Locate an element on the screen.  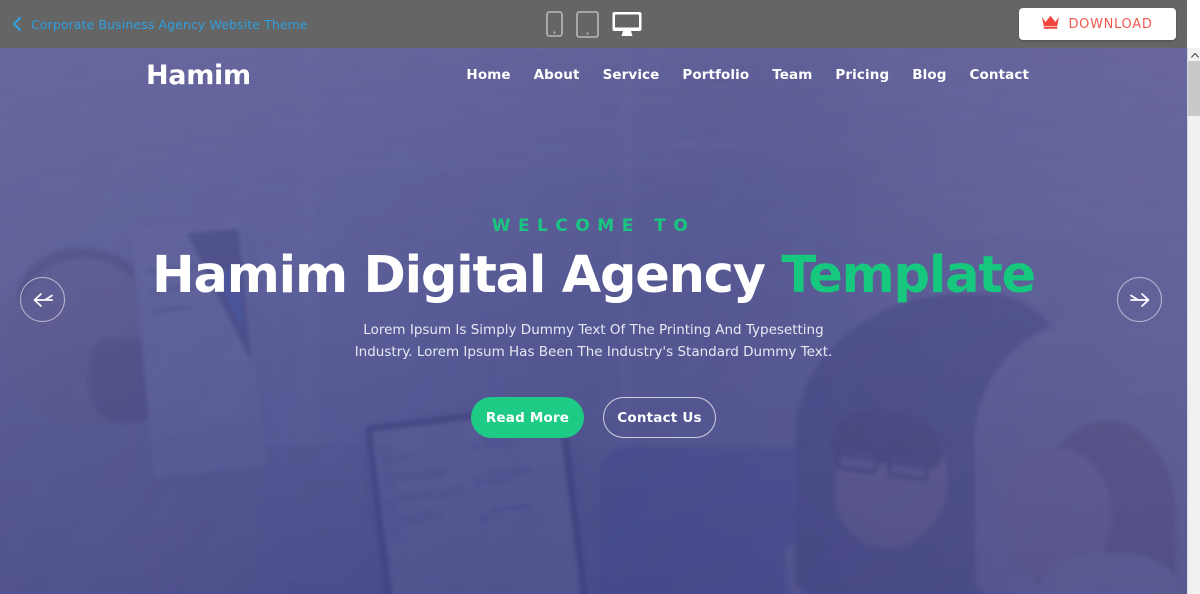
scrollbar-thumb is located at coordinates (1194, 88).